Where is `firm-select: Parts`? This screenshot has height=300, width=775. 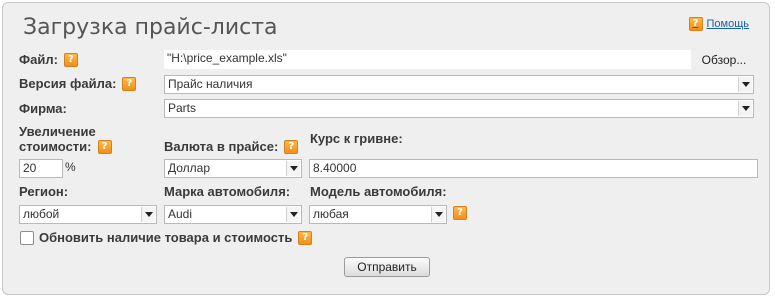 firm-select: Parts is located at coordinates (459, 108).